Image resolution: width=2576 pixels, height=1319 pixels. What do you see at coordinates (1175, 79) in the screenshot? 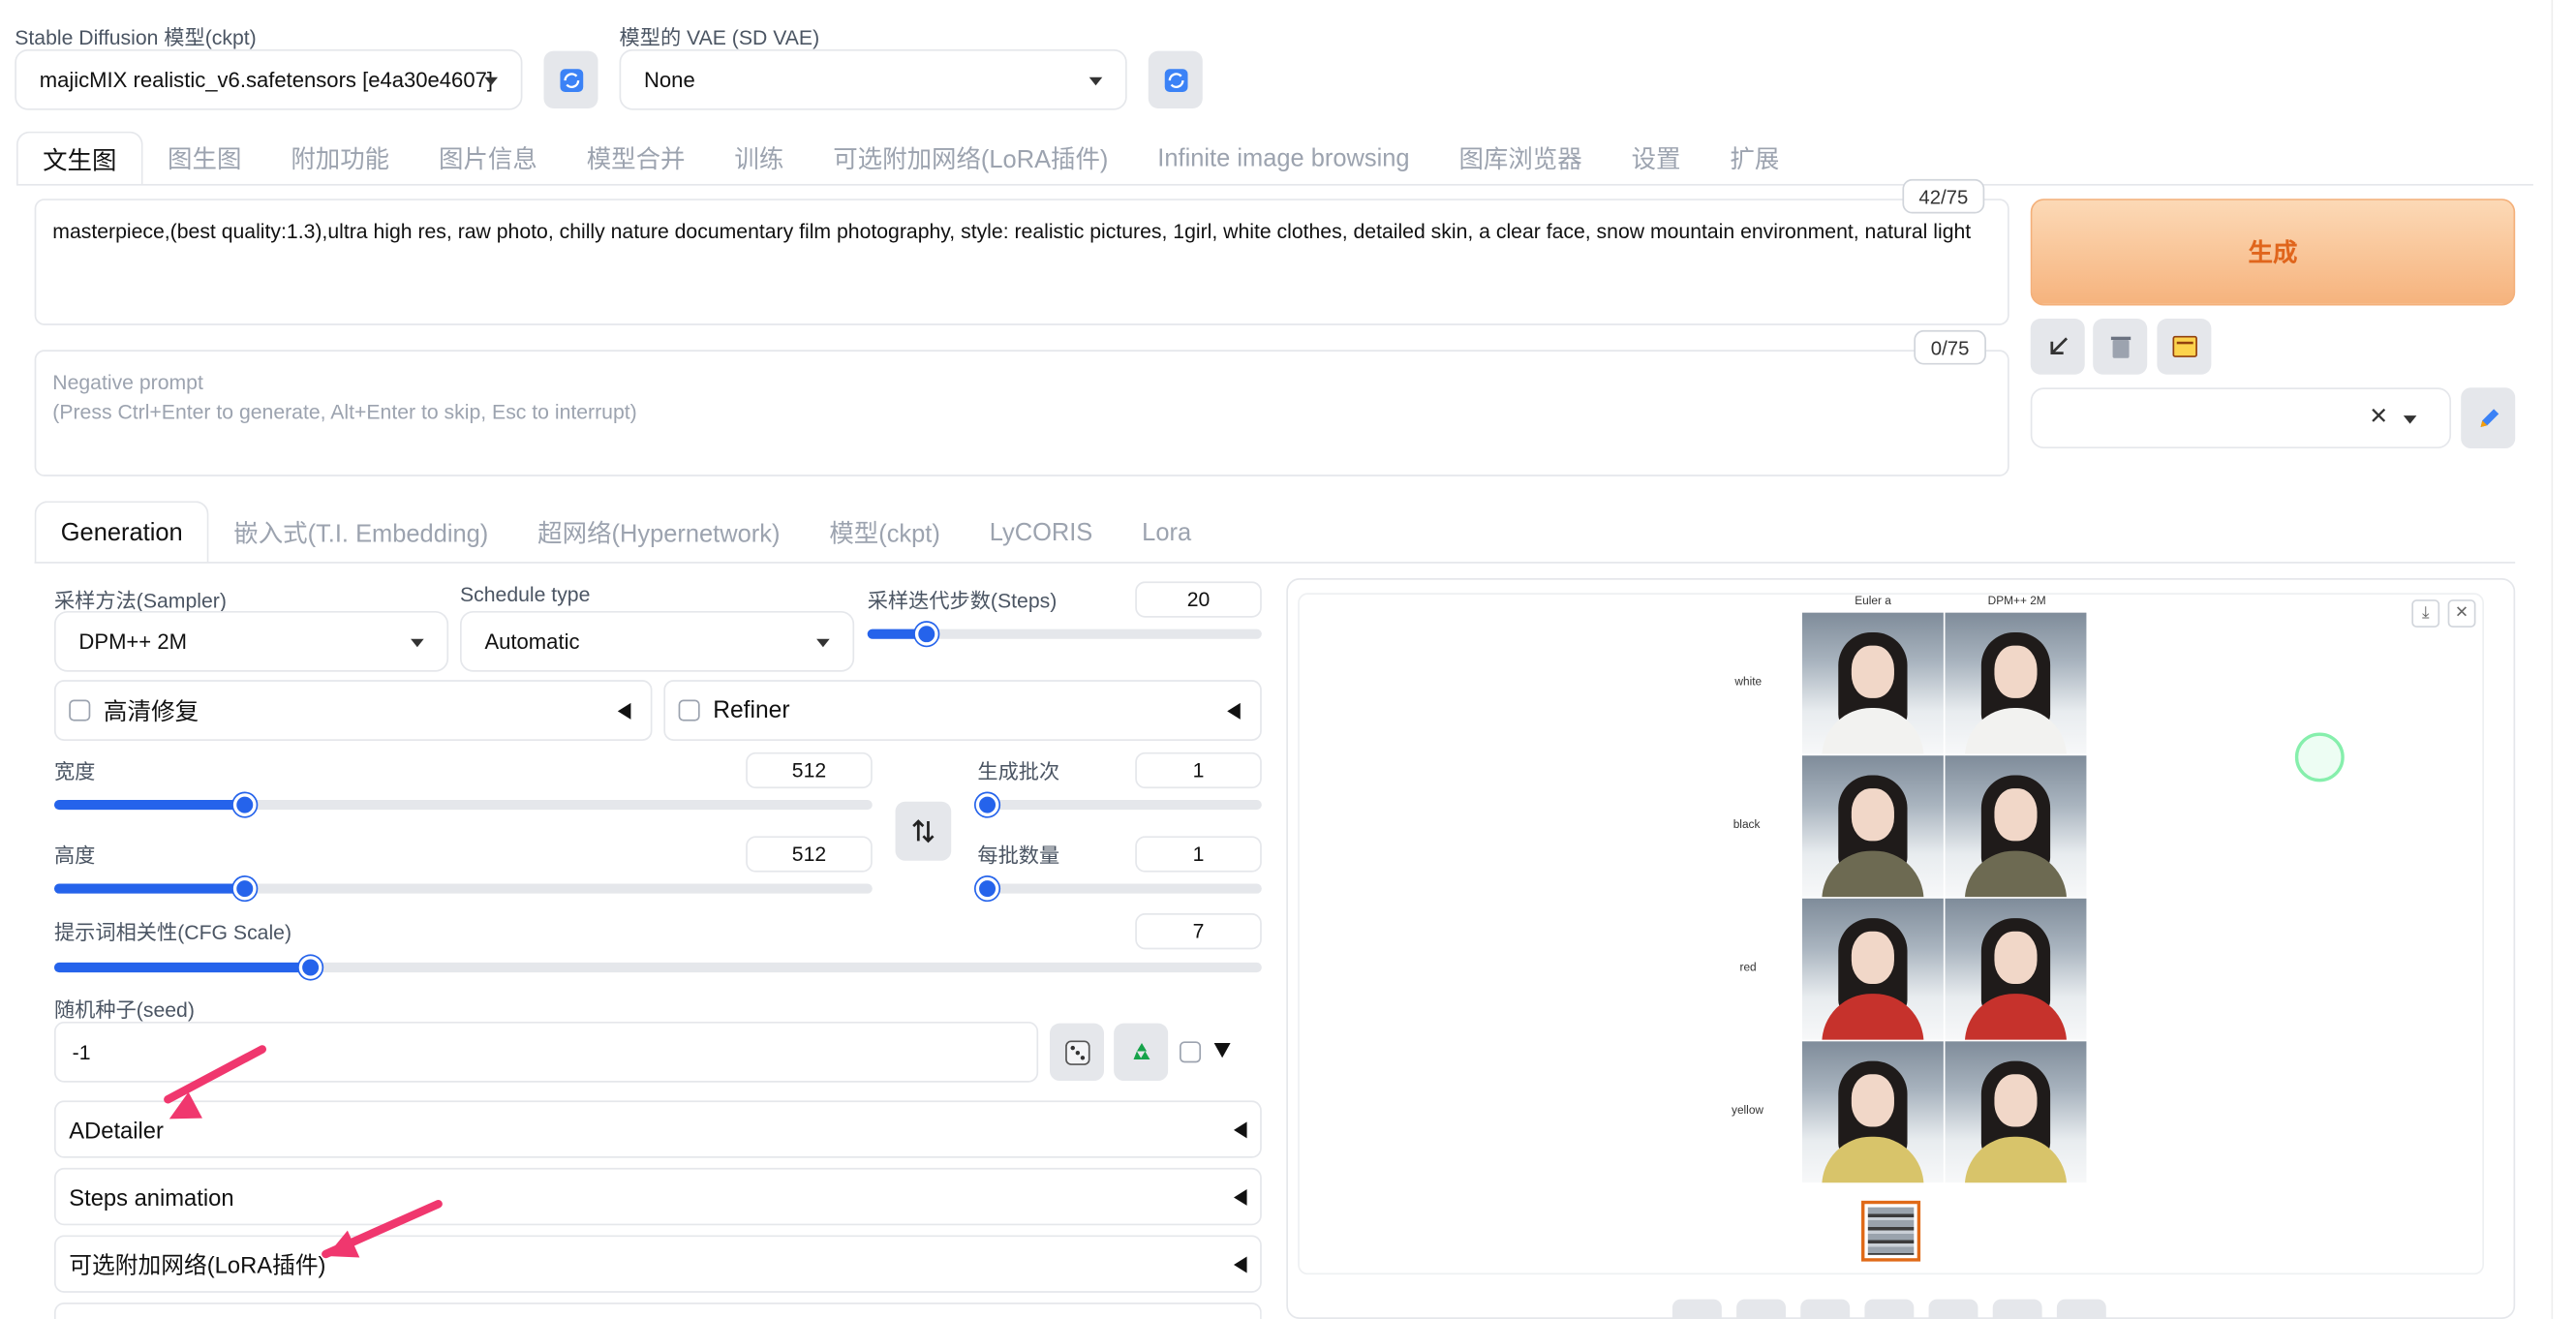
I see `refresh-vae-button` at bounding box center [1175, 79].